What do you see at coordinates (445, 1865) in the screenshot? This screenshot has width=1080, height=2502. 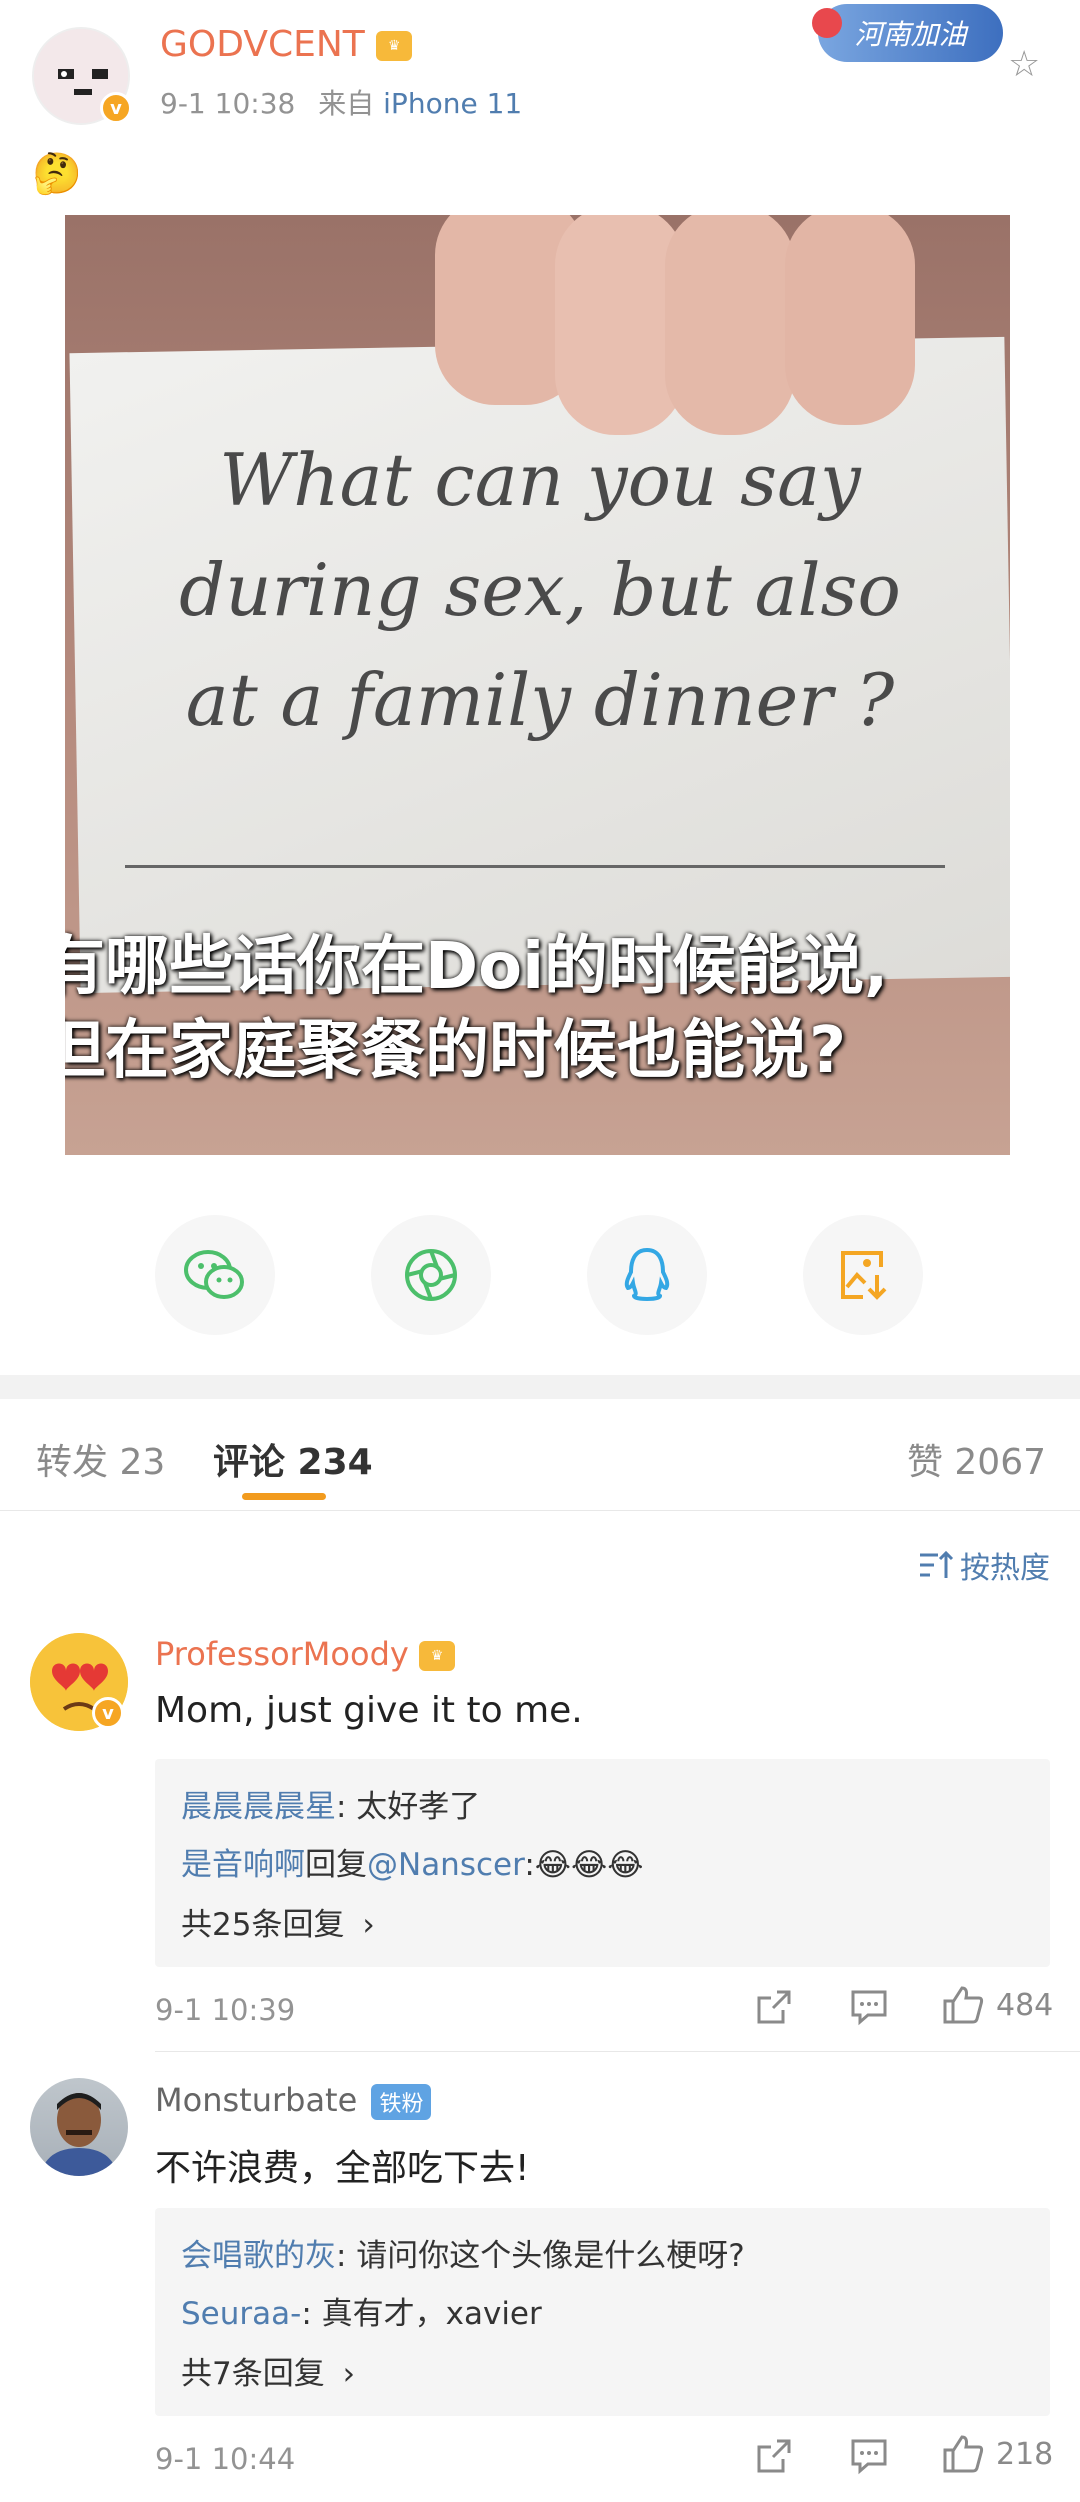 I see `reply-mention: @Nanscer` at bounding box center [445, 1865].